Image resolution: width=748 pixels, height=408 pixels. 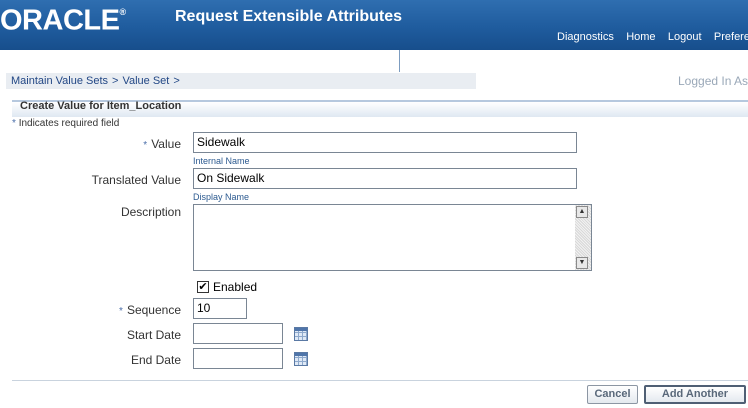 What do you see at coordinates (301, 334) in the screenshot?
I see `start-date-calendar-icon` at bounding box center [301, 334].